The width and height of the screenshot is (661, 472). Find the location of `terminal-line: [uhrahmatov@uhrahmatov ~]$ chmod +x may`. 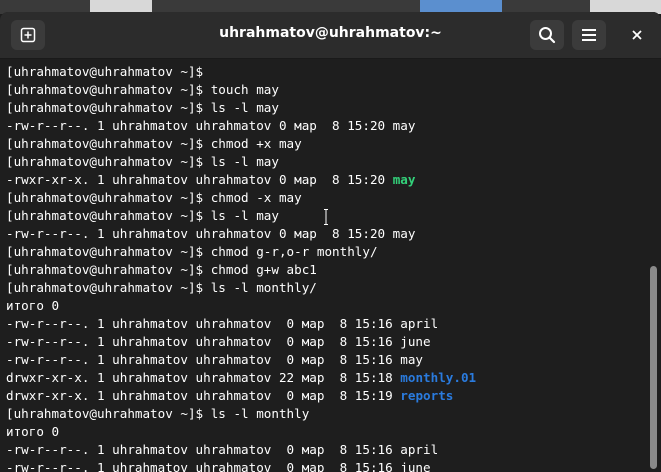

terminal-line: [uhrahmatov@uhrahmatov ~]$ chmod +x may is located at coordinates (154, 144).